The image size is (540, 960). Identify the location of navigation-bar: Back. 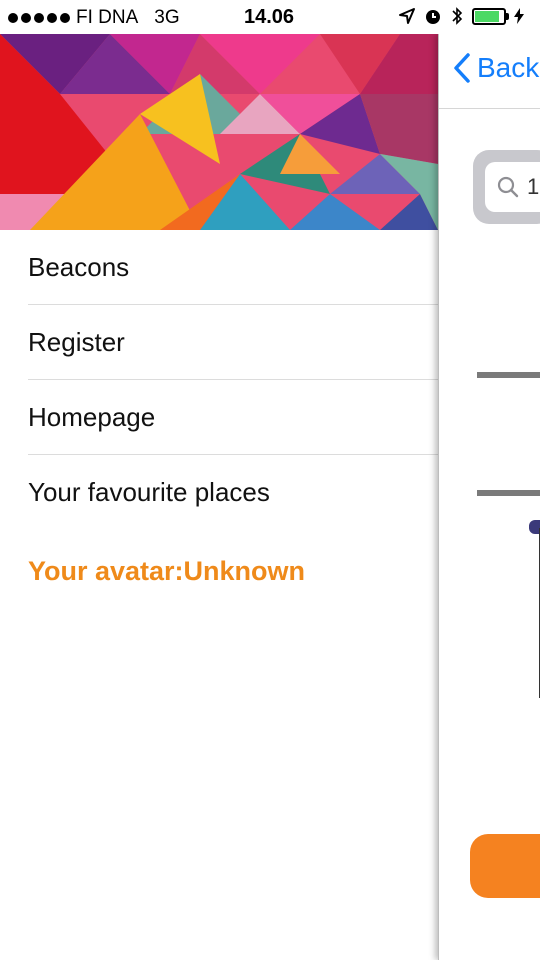
(489, 71).